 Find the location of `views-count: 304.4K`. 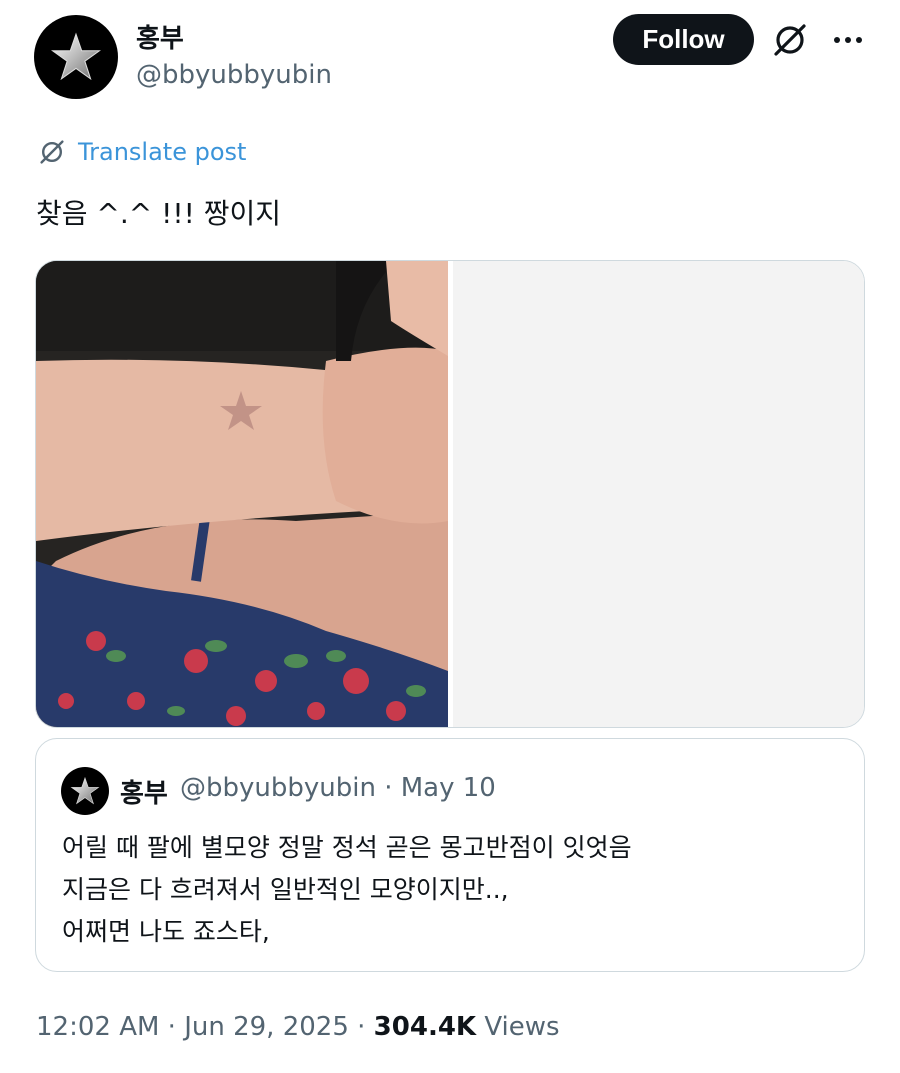

views-count: 304.4K is located at coordinates (425, 1027).